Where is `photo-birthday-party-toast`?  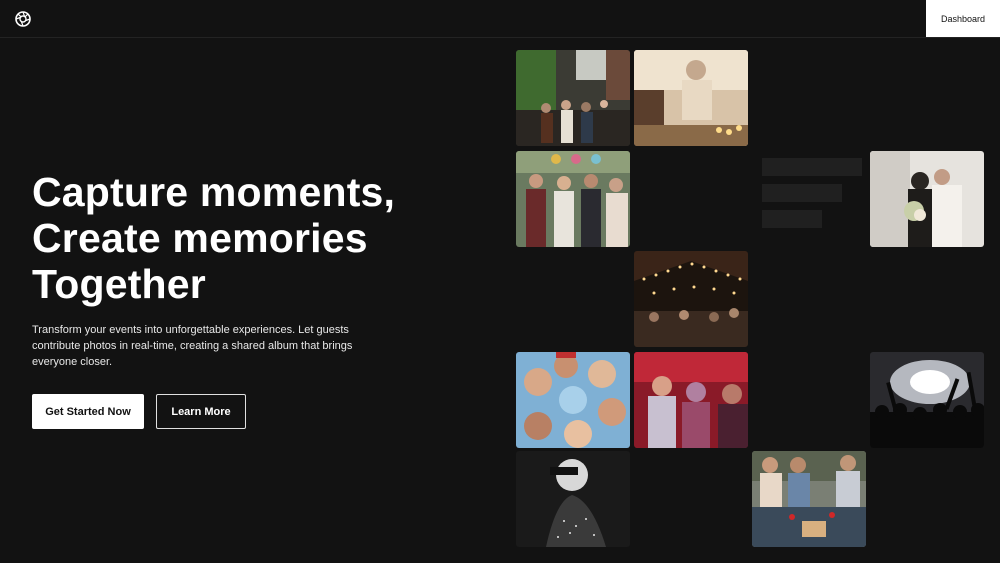
photo-birthday-party-toast is located at coordinates (573, 199).